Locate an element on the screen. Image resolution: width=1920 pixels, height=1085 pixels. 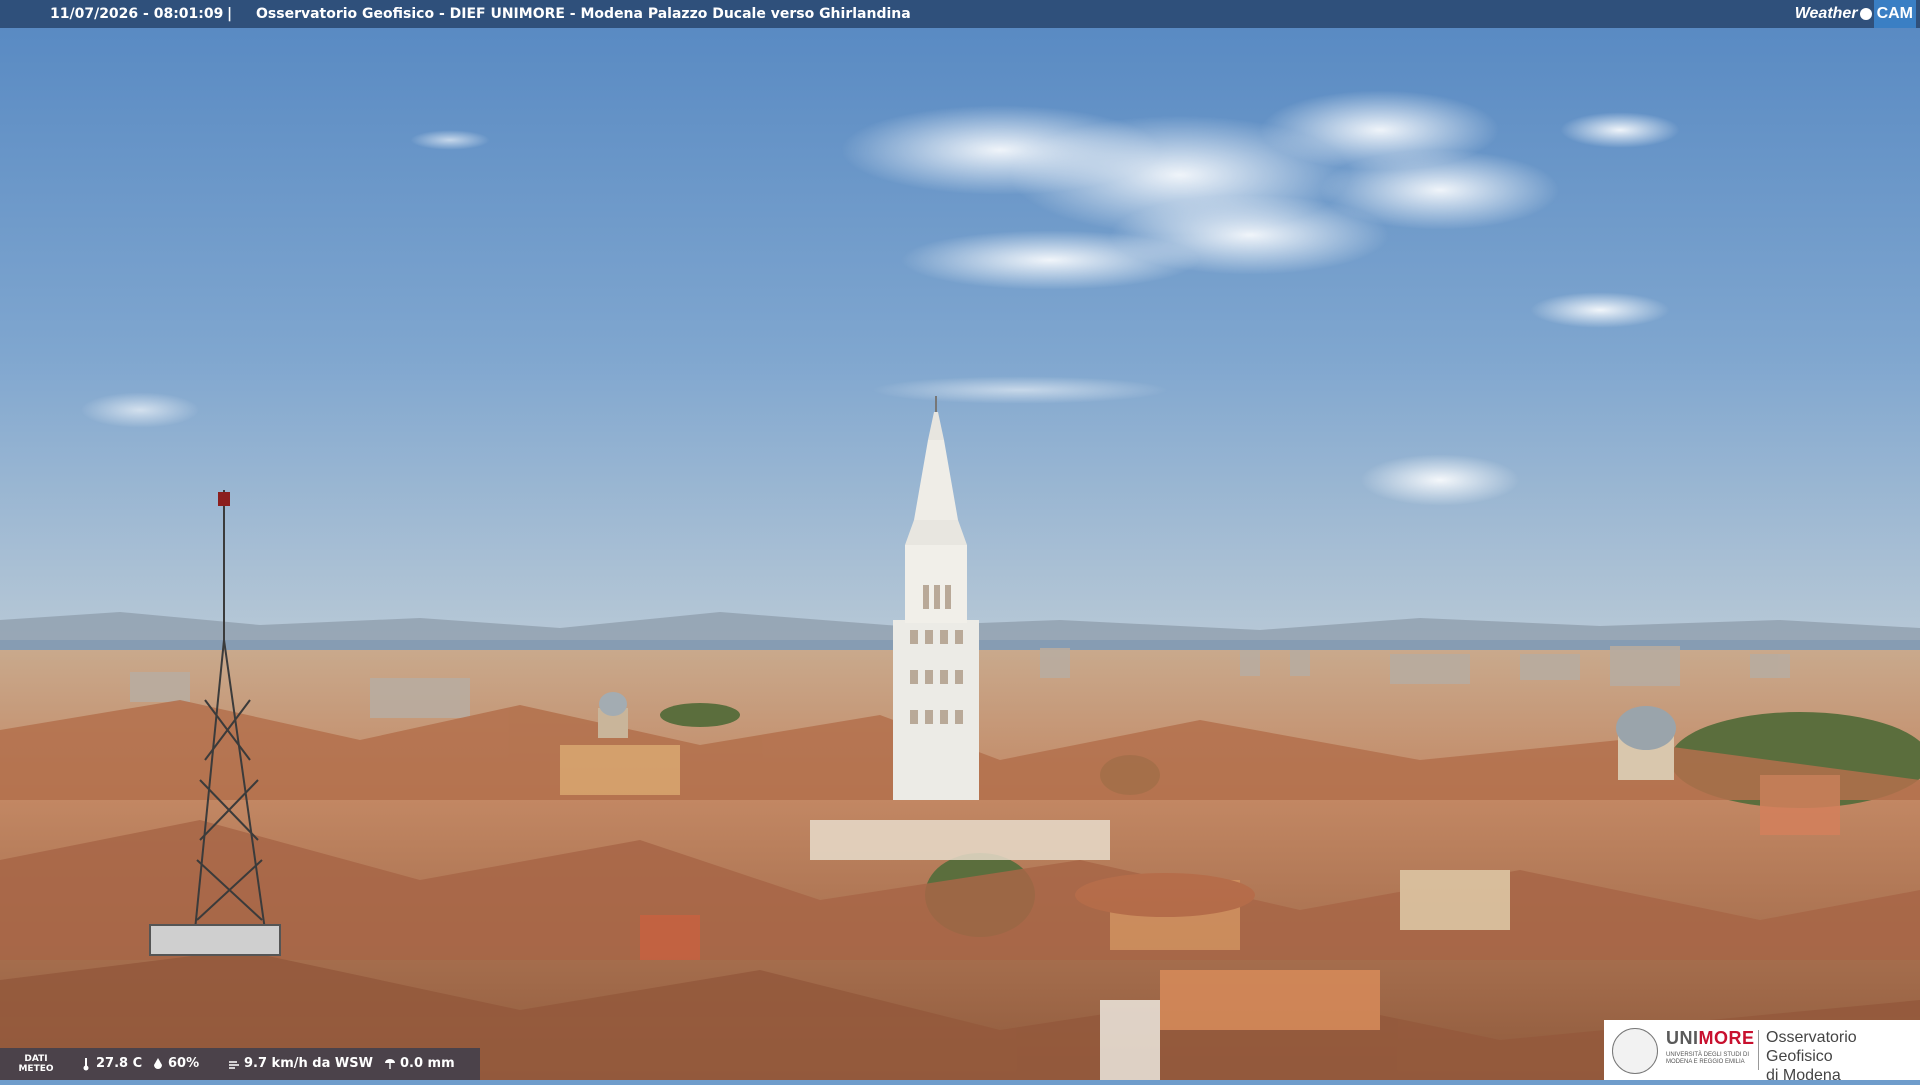
logo-cam-text: CAM is located at coordinates (1894, 14).